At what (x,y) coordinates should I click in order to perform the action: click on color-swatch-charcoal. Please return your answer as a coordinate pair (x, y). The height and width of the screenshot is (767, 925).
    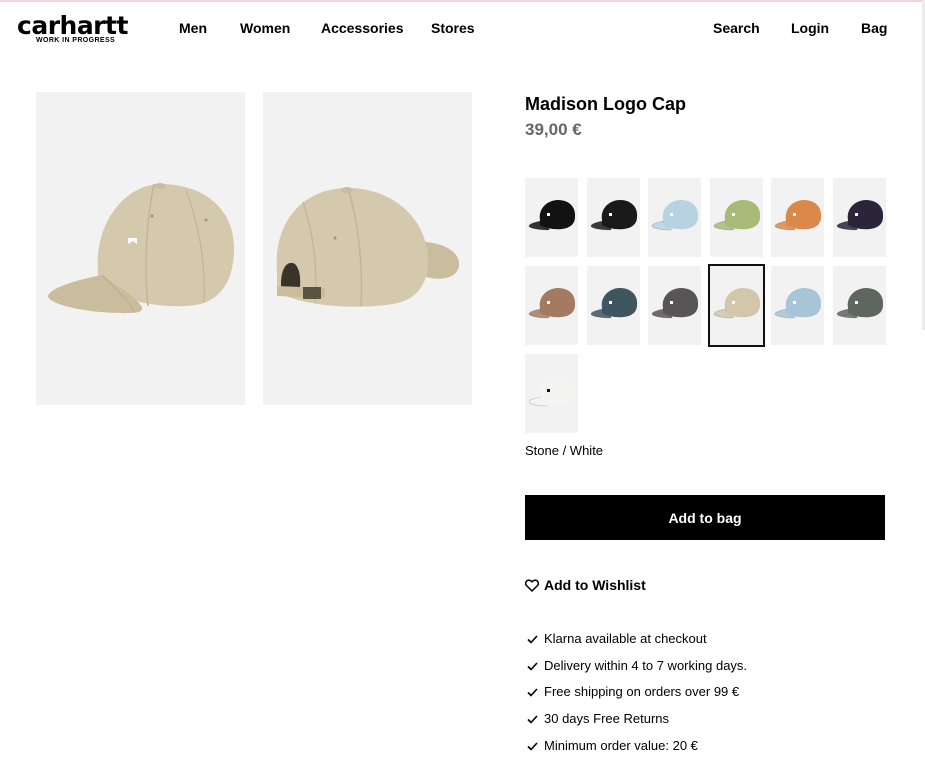
    Looking at the image, I should click on (674, 305).